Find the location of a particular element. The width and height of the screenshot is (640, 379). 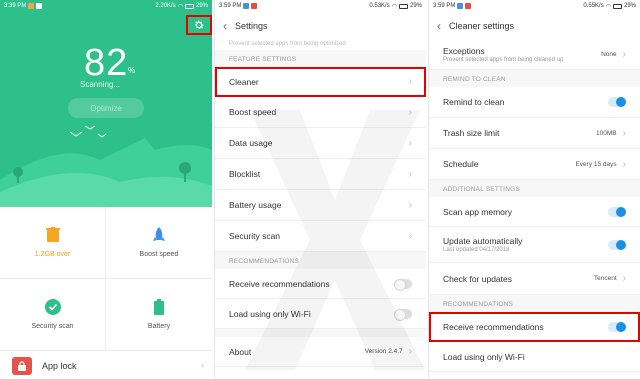

status-bar: 3:59 PM 0.55K/s ◠ 29% is located at coordinates (534, 6).